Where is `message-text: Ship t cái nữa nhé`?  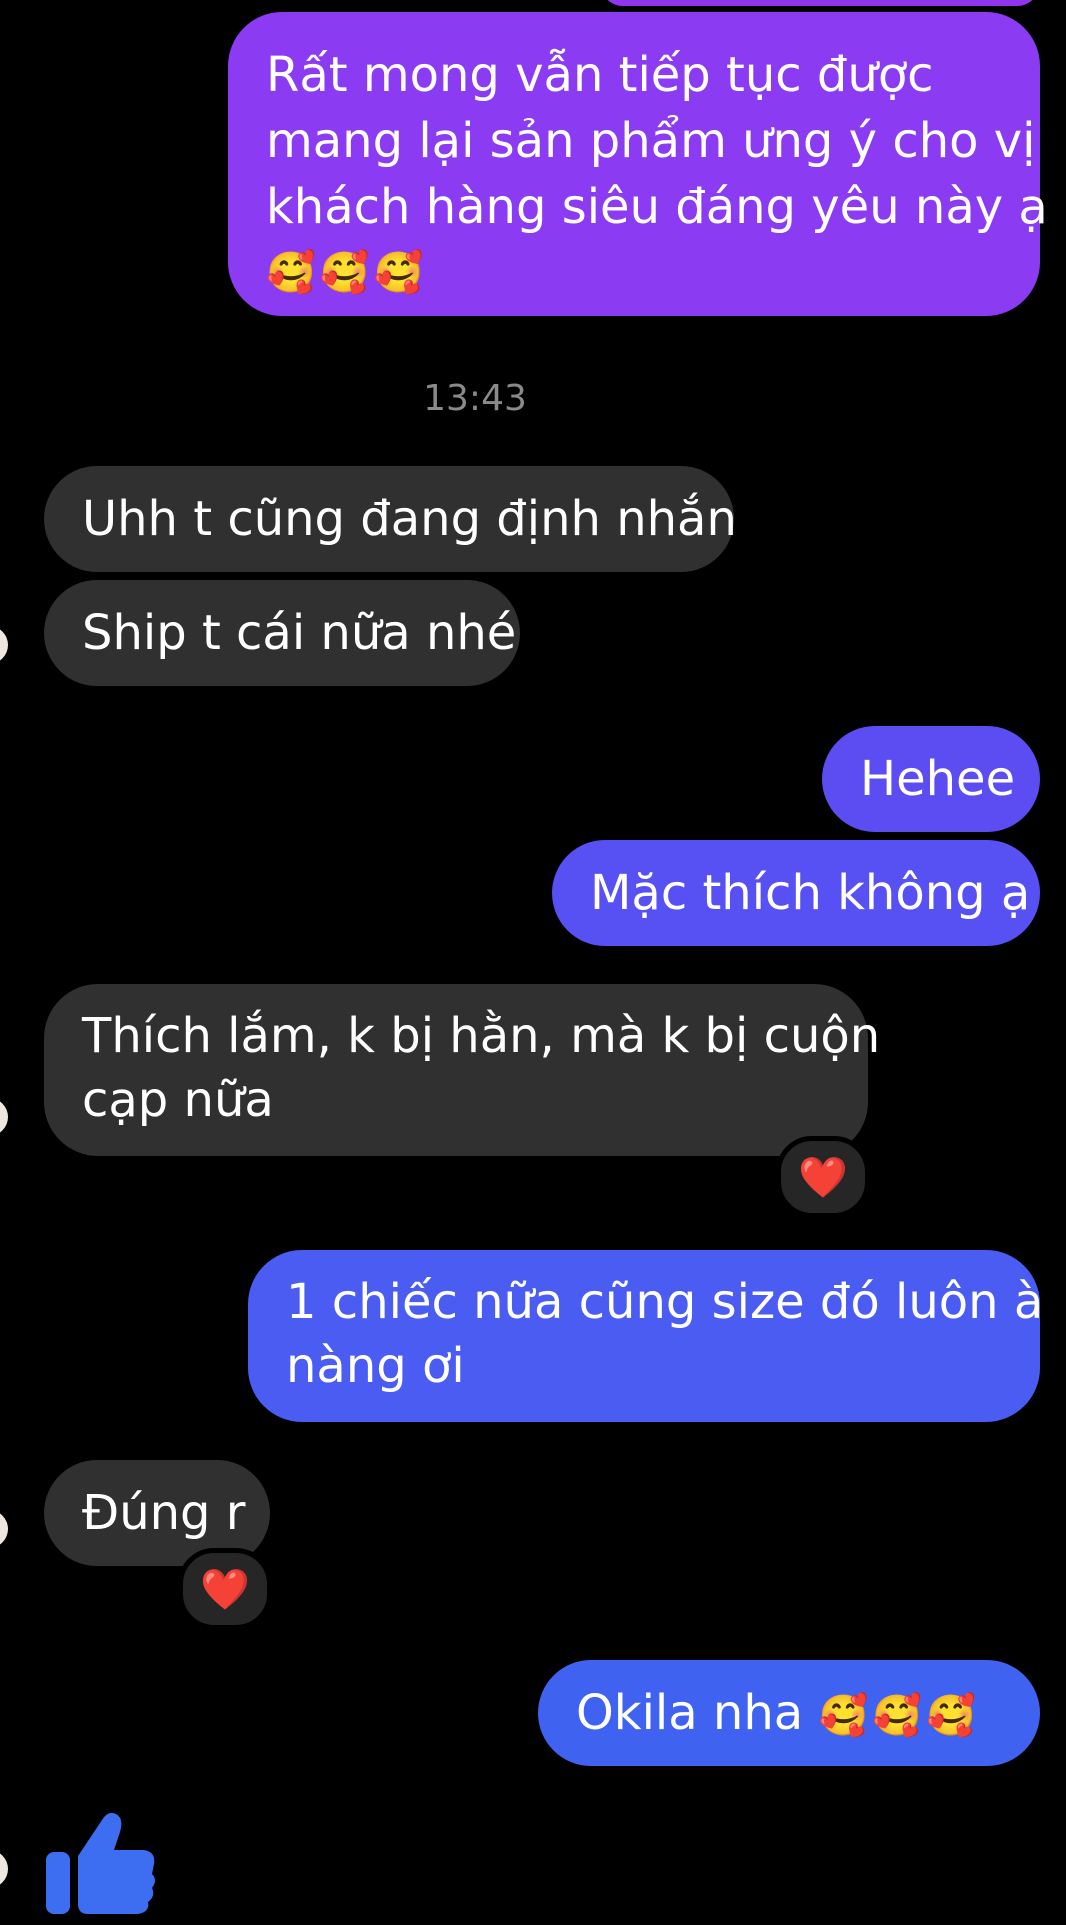 message-text: Ship t cái nữa nhé is located at coordinates (299, 633).